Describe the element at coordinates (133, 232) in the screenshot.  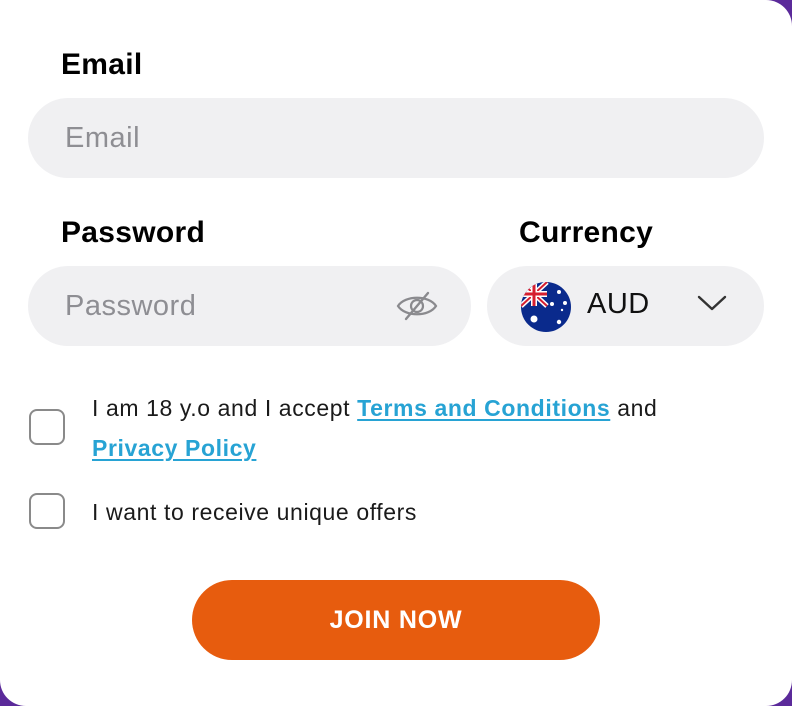
I see `password-label: Password` at that location.